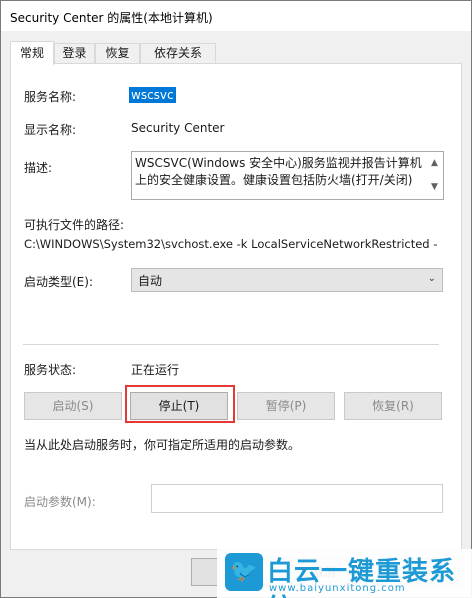 This screenshot has height=598, width=472. I want to click on service-name-value: wscsvc, so click(152, 95).